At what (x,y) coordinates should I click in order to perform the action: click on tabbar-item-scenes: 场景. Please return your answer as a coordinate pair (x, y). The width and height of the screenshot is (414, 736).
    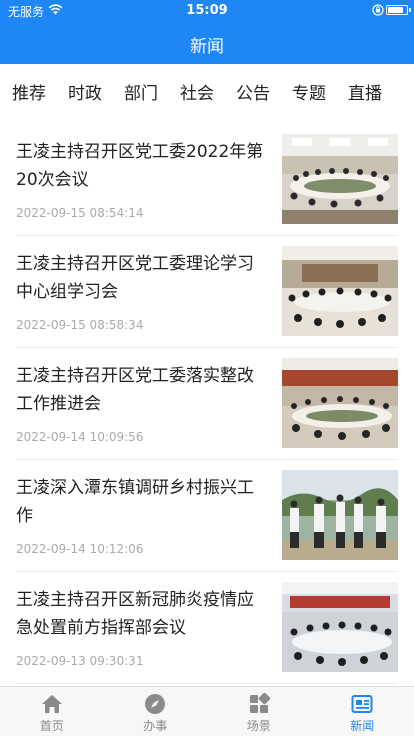
    Looking at the image, I should click on (259, 711).